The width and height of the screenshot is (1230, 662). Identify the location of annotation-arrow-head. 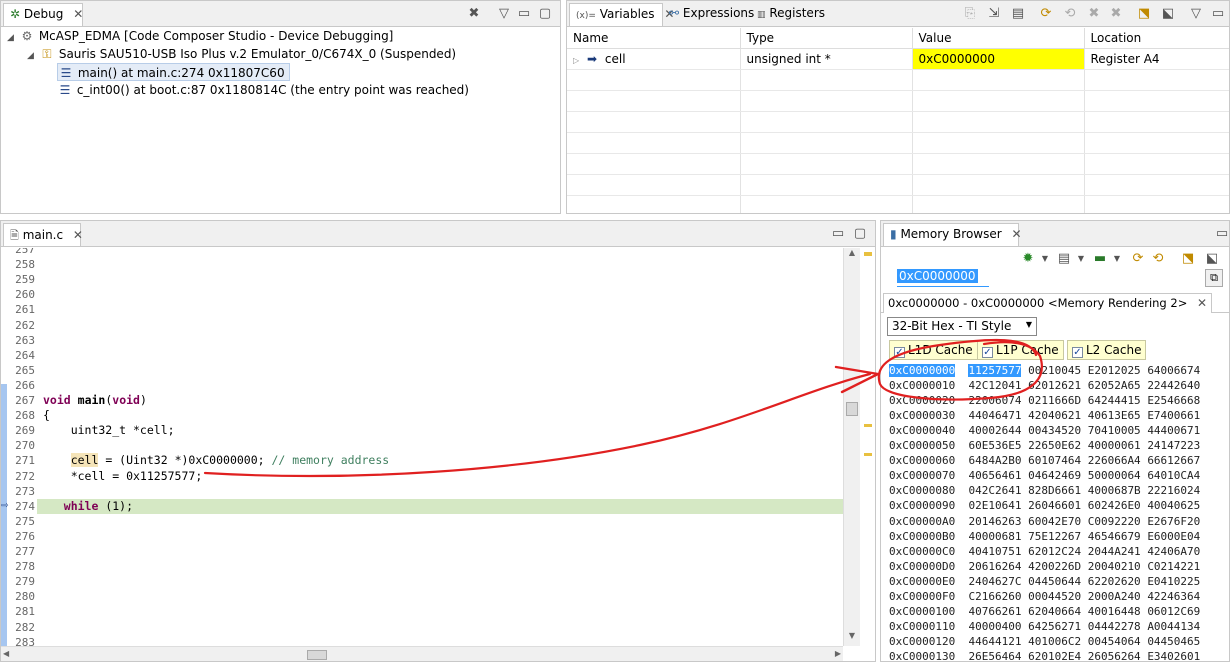
(857, 379).